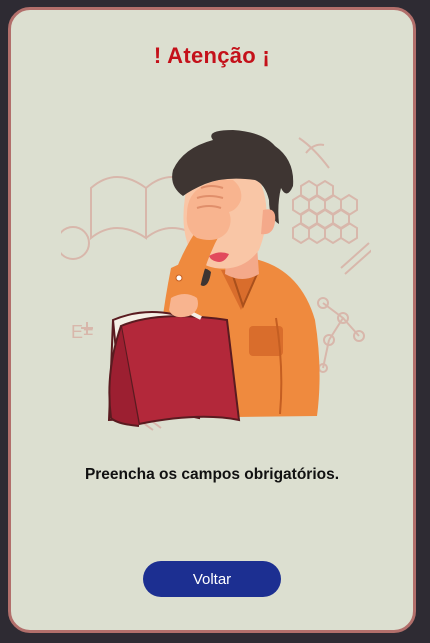  I want to click on back-button: Voltar, so click(212, 579).